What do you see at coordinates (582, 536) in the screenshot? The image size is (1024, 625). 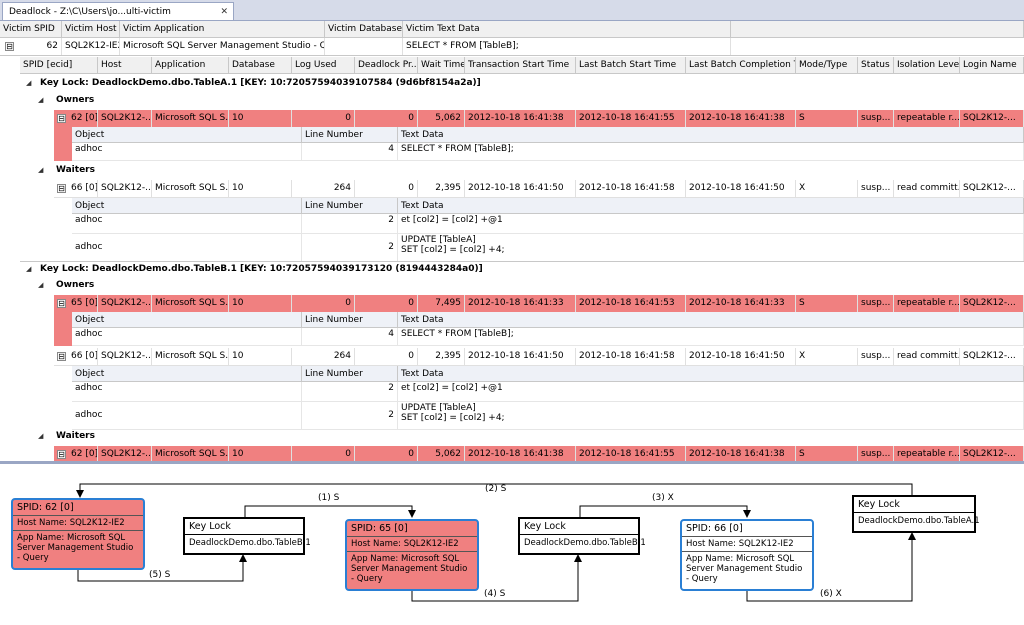 I see `lock-node-tableb-2: Key Lock DeadlockDemo.dbo.TableB.1` at bounding box center [582, 536].